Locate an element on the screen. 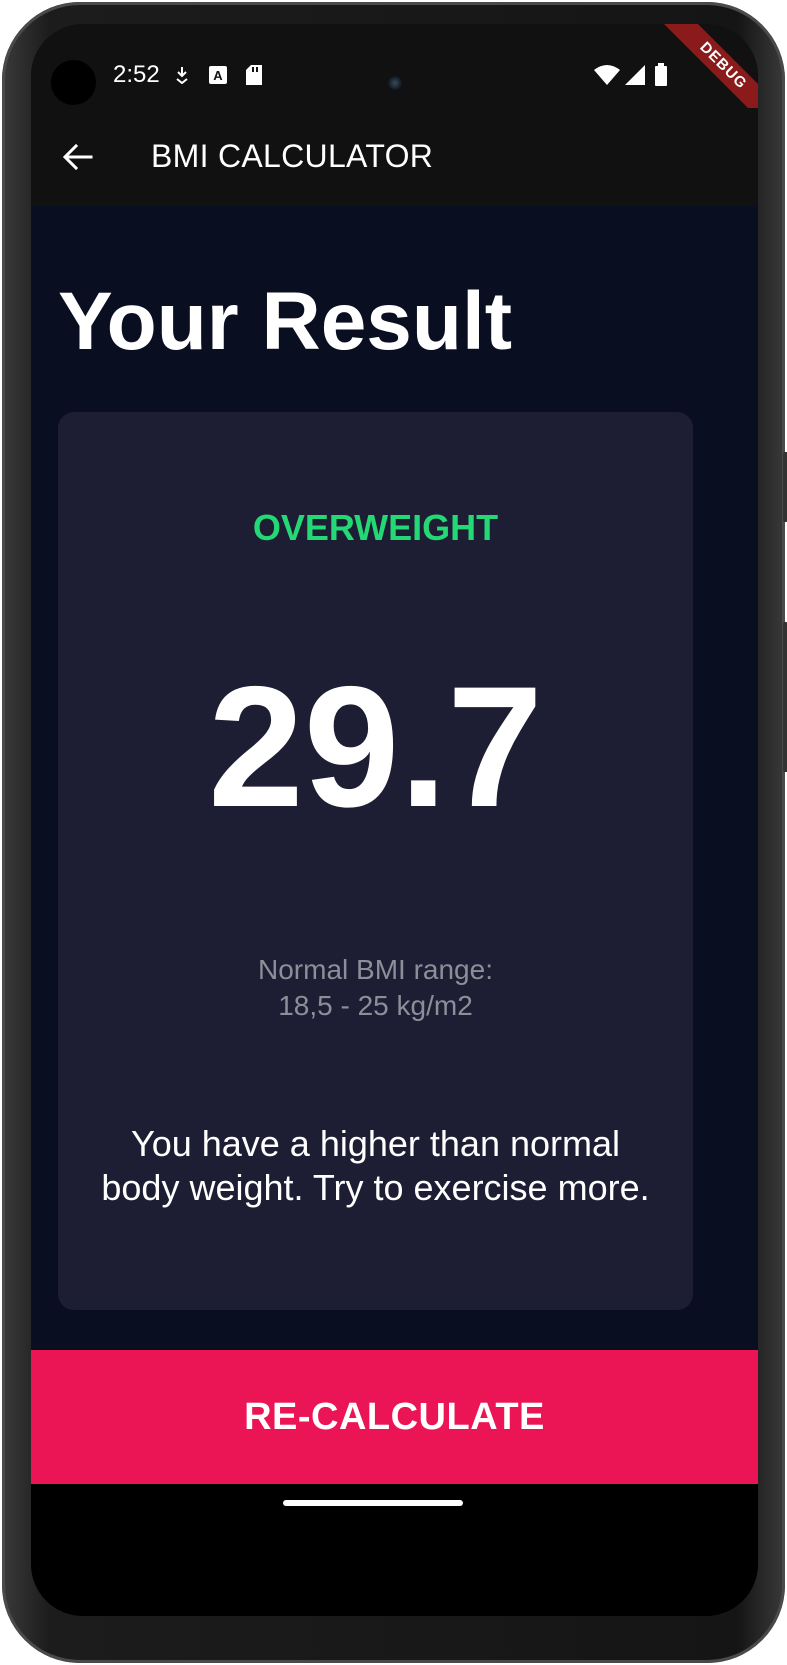 This screenshot has height=1665, width=787. gesture-nav-area is located at coordinates (394, 1550).